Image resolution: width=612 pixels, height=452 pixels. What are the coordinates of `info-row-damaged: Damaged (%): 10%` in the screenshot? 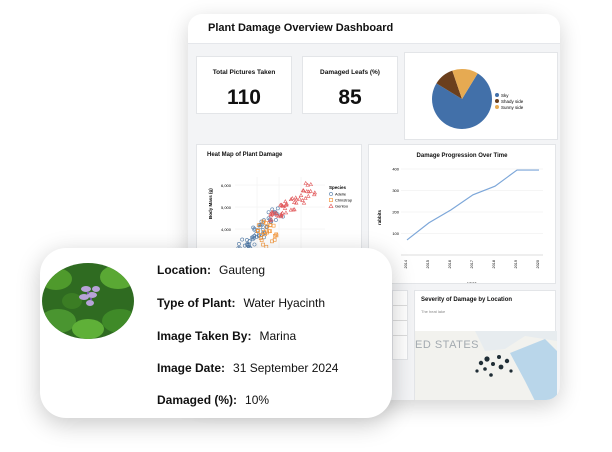 It's located at (213, 400).